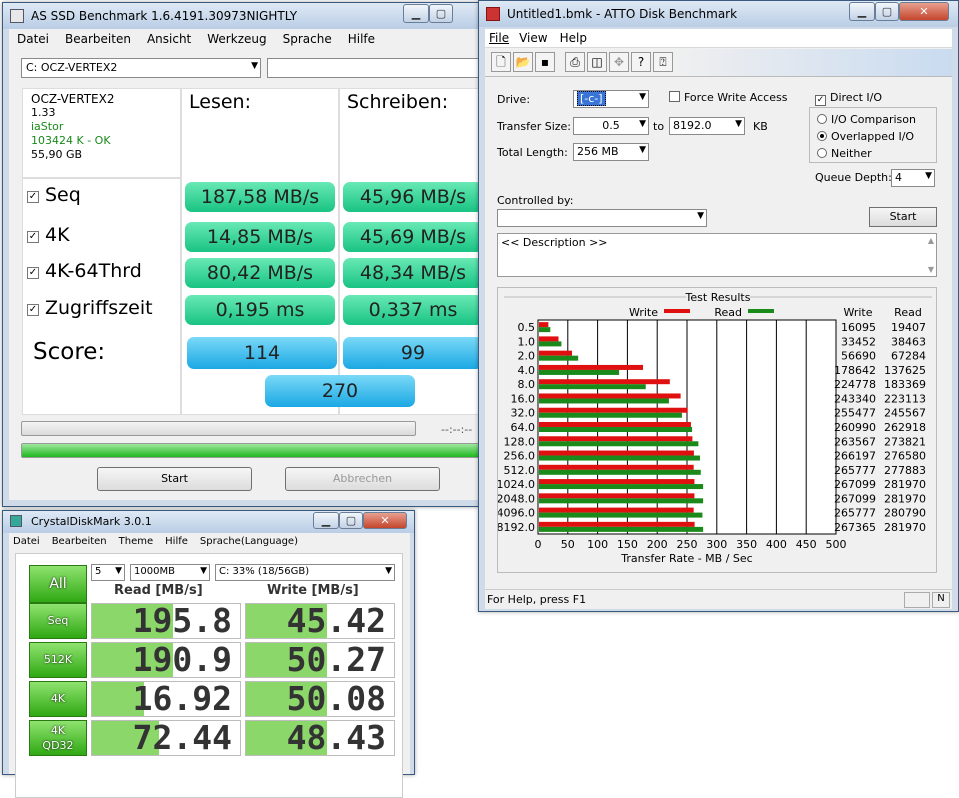 This screenshot has height=798, width=959. I want to click on description-box: << Description >> ▲ ▼, so click(717, 255).